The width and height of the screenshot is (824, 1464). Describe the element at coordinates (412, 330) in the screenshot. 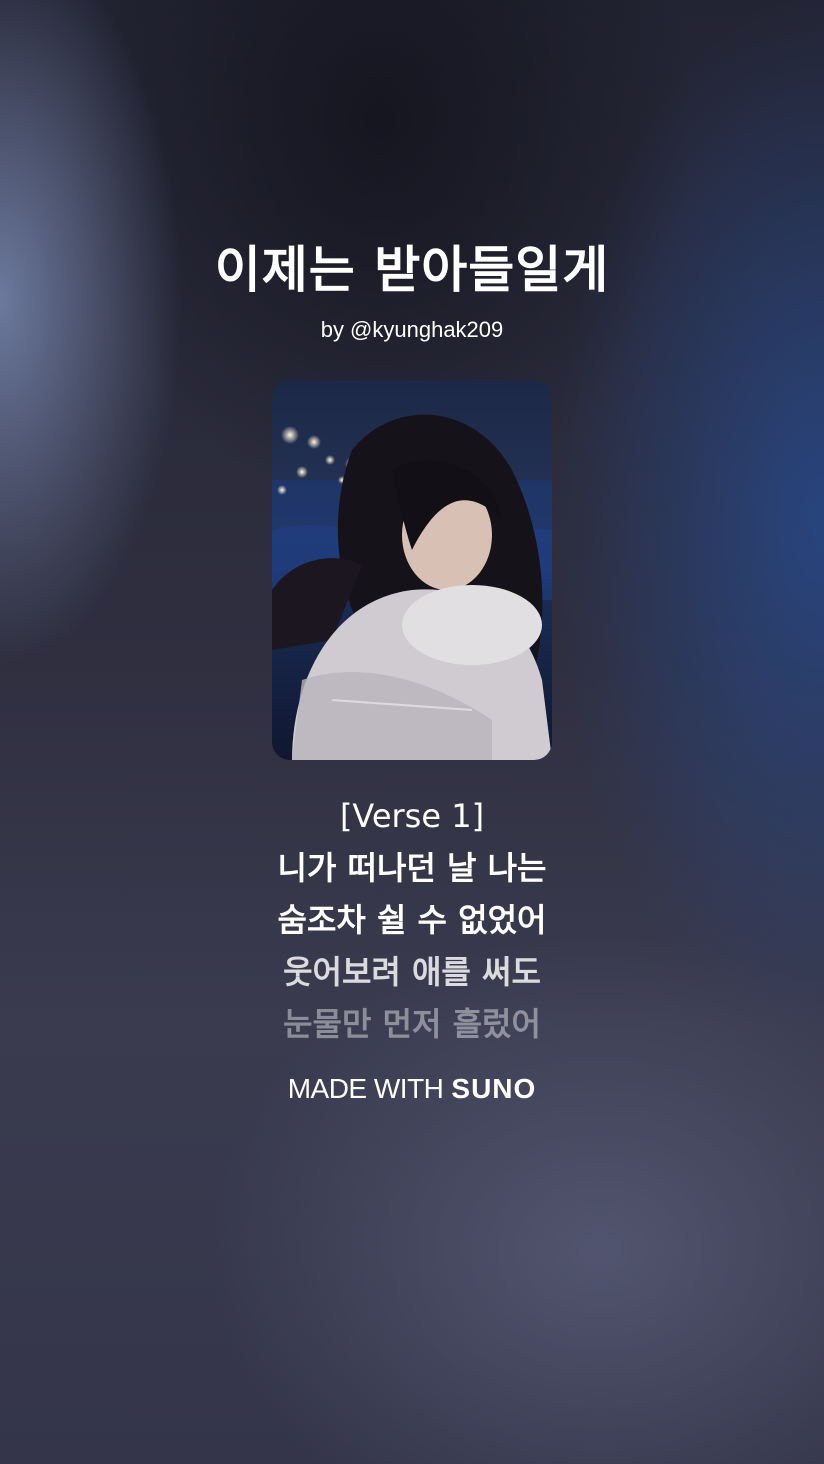

I see `artist-byline: by @kyunghak209` at that location.